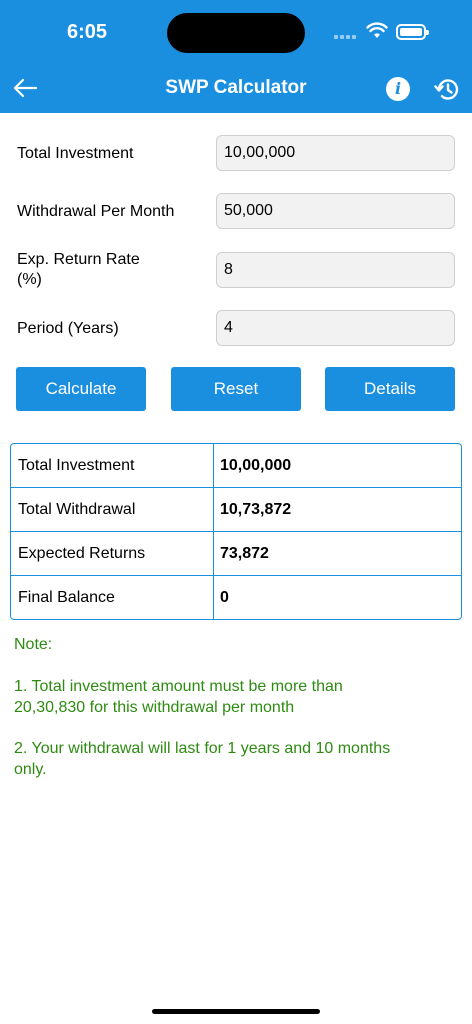 The height and width of the screenshot is (1024, 472). What do you see at coordinates (224, 597) in the screenshot?
I see `result-value: 0` at bounding box center [224, 597].